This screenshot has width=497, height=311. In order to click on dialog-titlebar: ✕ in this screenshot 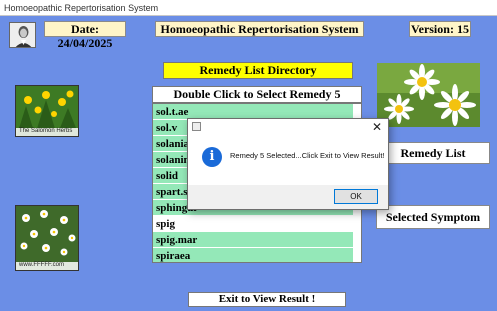, I will do `click(288, 127)`.